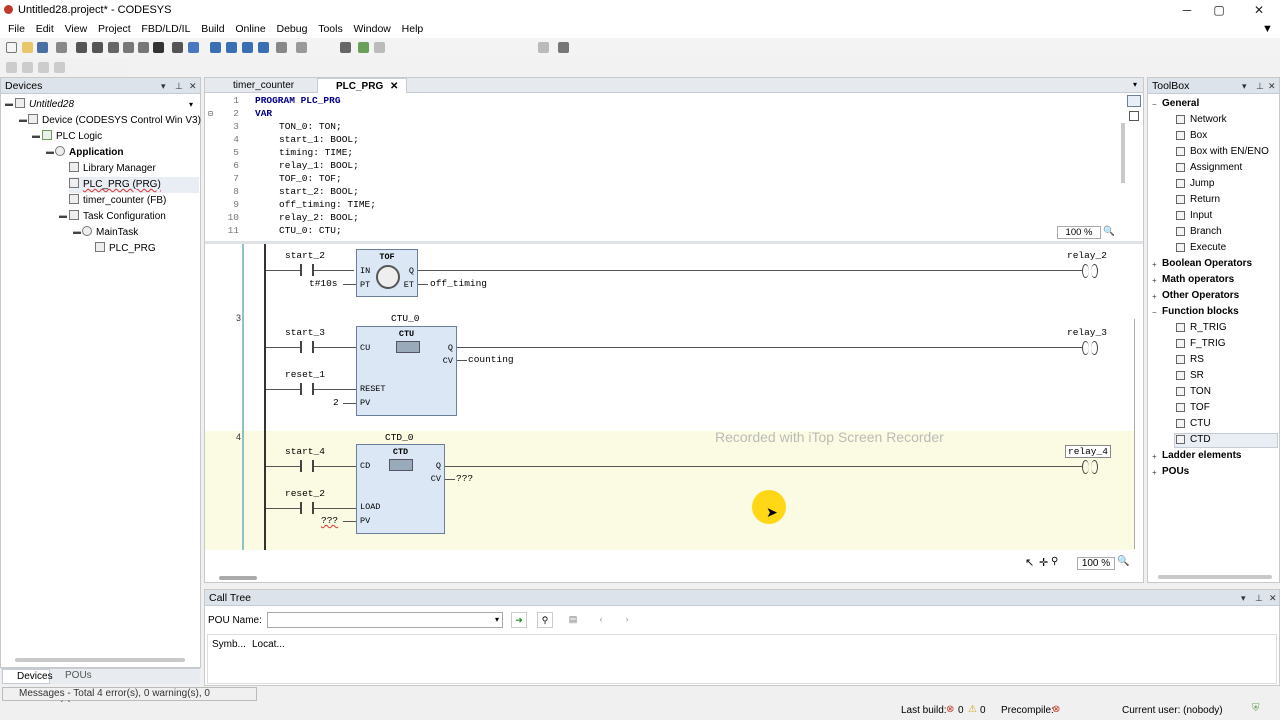 This screenshot has height=720, width=1280. I want to click on close-button: ✕, so click(1259, 10).